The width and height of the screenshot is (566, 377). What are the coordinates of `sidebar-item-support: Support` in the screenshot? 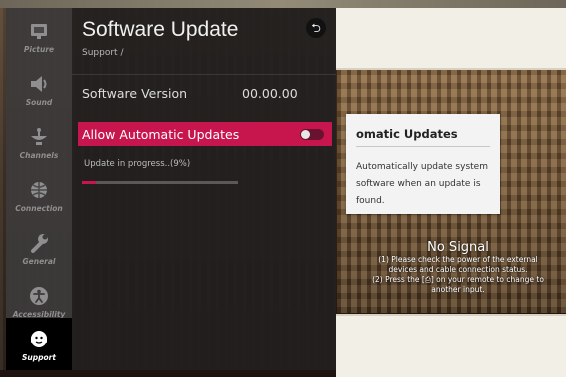 It's located at (39, 344).